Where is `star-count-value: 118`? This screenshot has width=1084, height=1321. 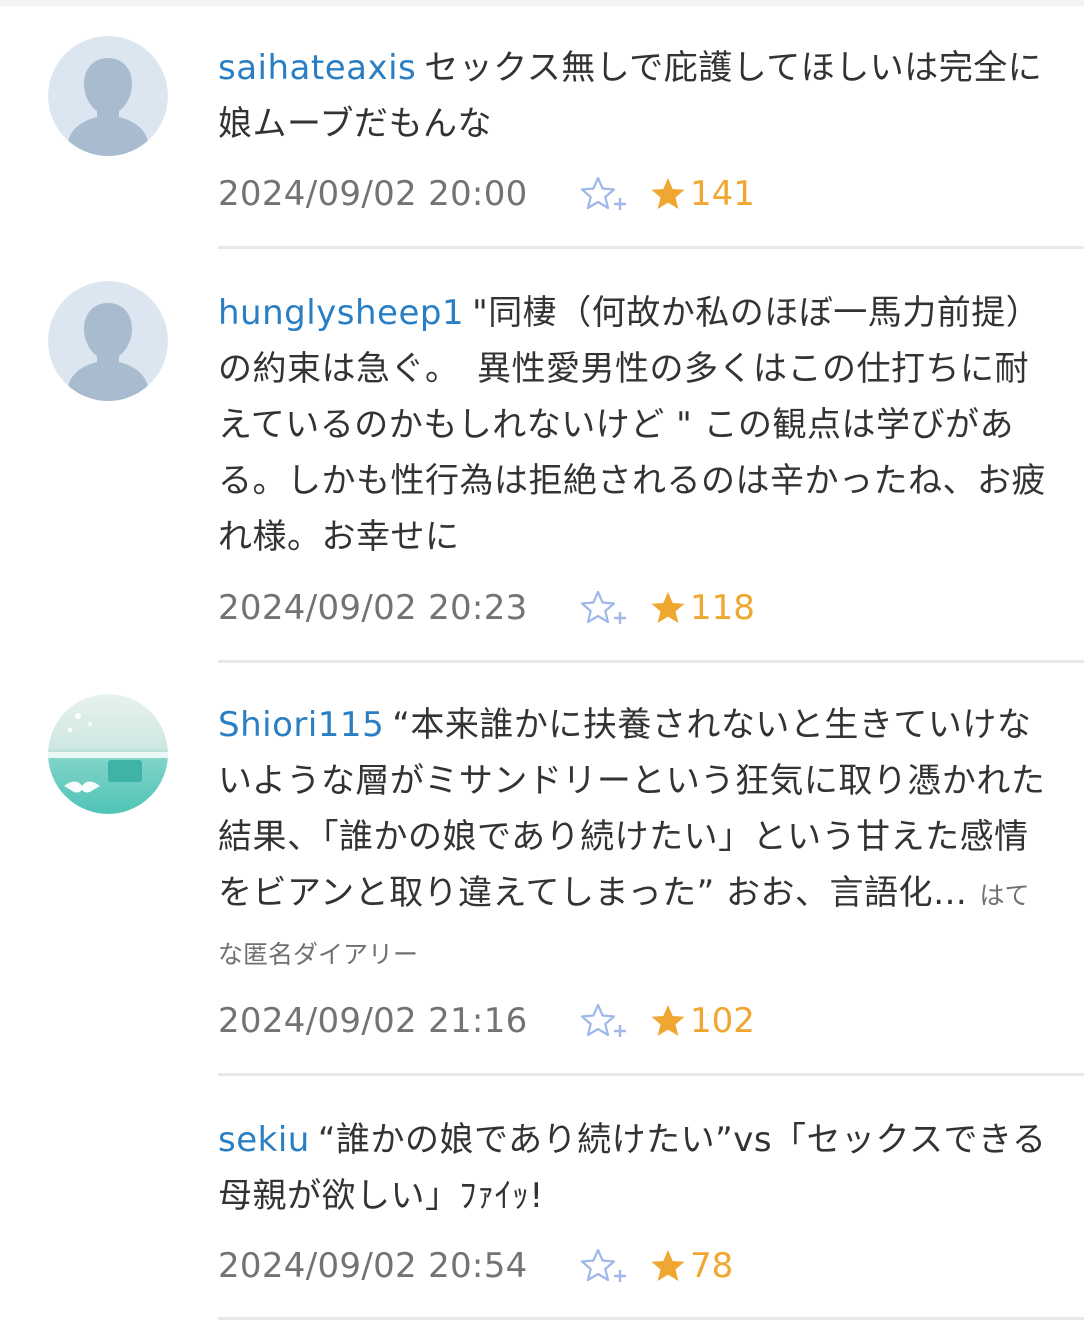
star-count-value: 118 is located at coordinates (722, 608).